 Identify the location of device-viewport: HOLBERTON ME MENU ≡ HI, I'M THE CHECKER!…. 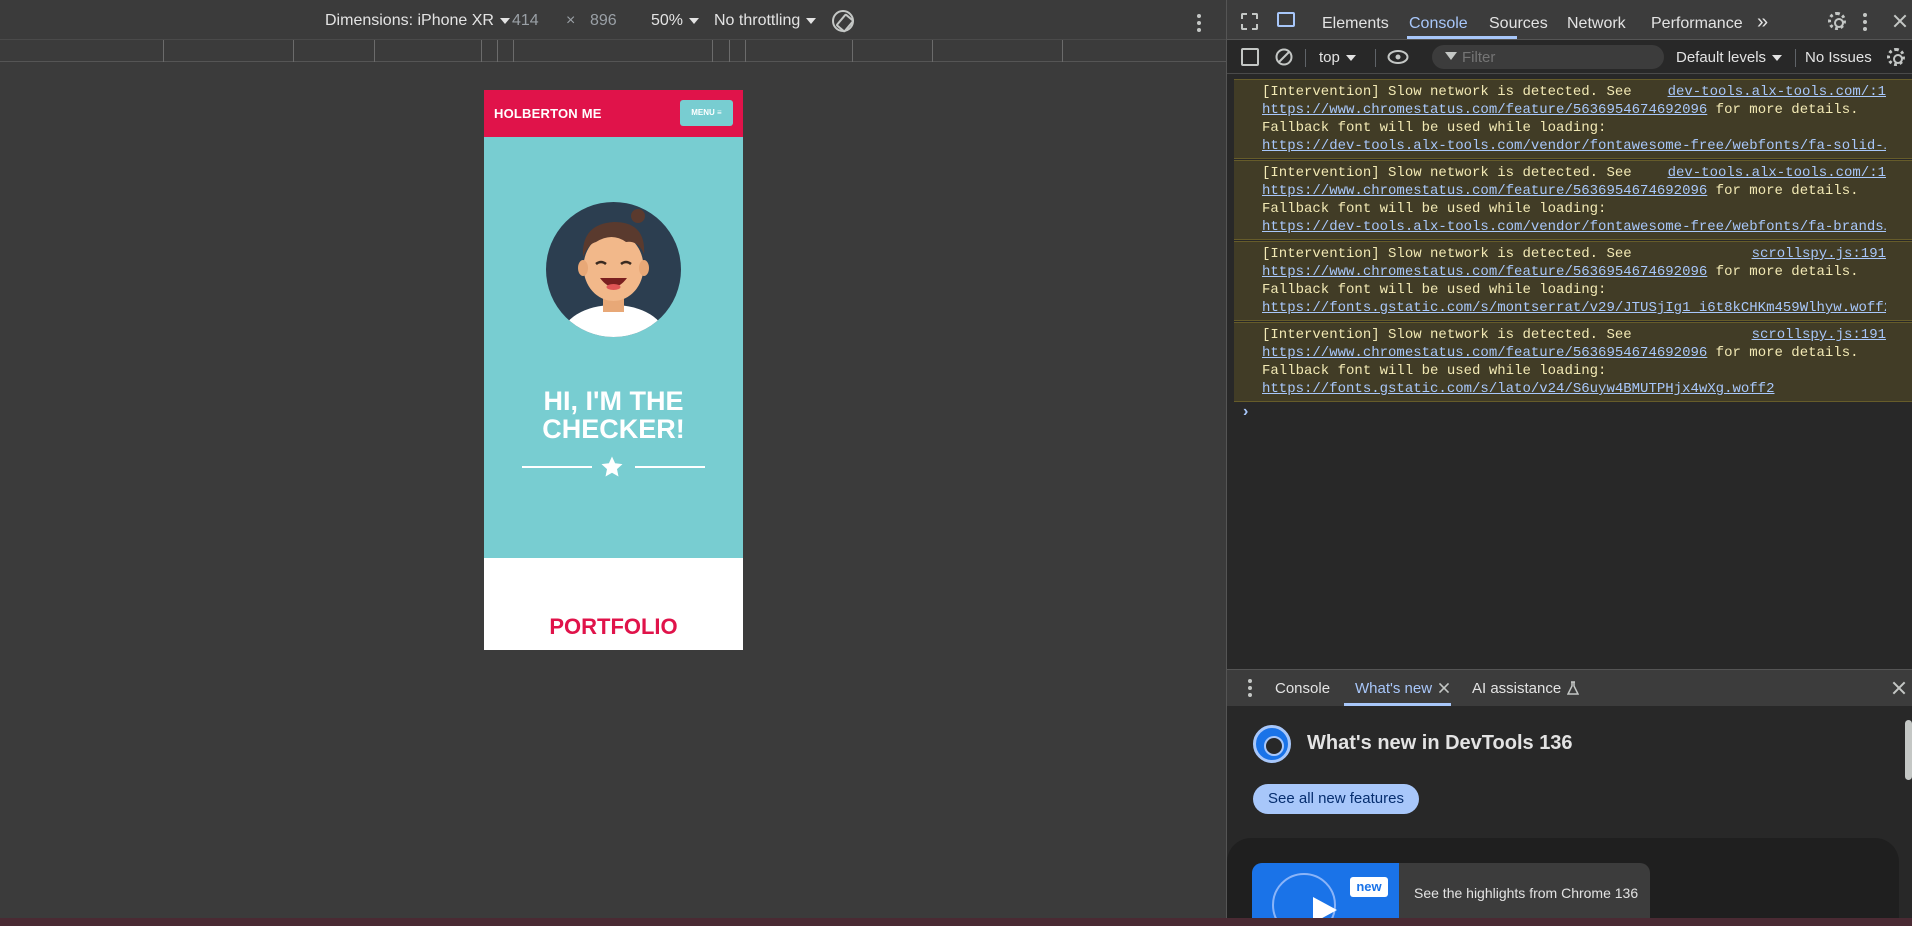
(613, 370).